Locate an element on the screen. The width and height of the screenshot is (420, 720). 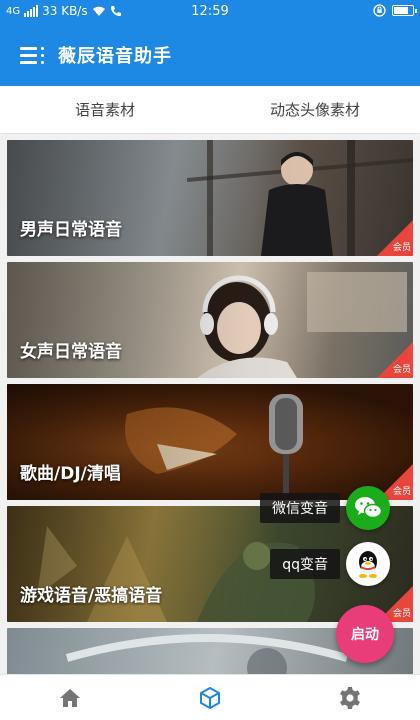
category-label: 游戏语音/恶搞语音 is located at coordinates (91, 596).